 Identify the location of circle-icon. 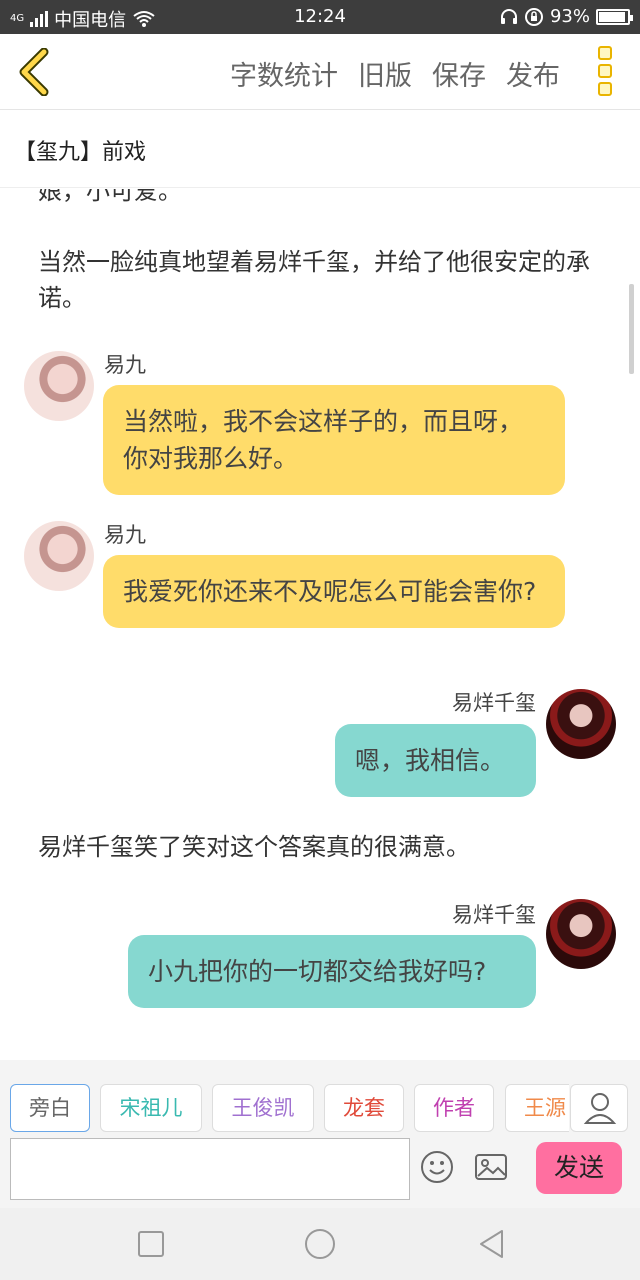
(320, 1244).